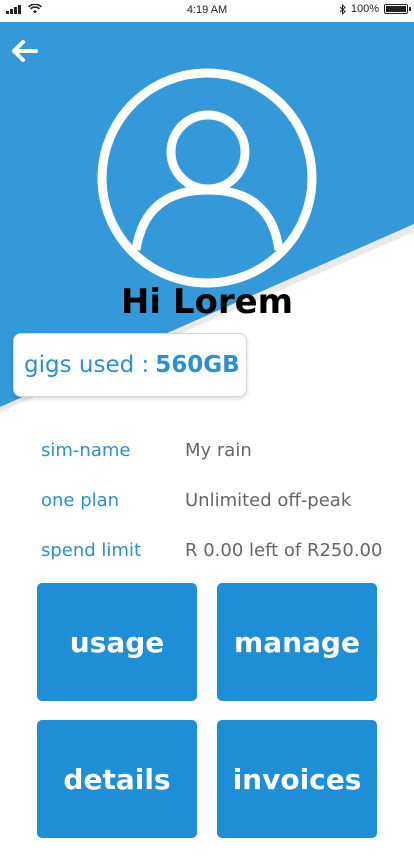  Describe the element at coordinates (80, 500) in the screenshot. I see `info-label: one plan` at that location.